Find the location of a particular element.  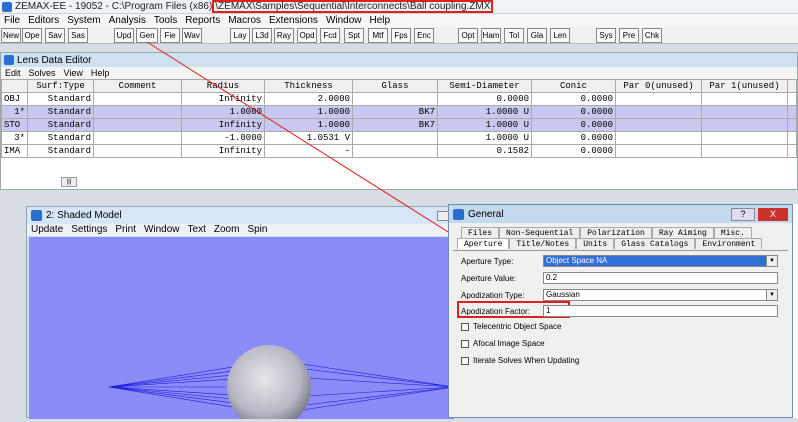

tab-ray-aiming: Ray Aiming is located at coordinates (682, 232).